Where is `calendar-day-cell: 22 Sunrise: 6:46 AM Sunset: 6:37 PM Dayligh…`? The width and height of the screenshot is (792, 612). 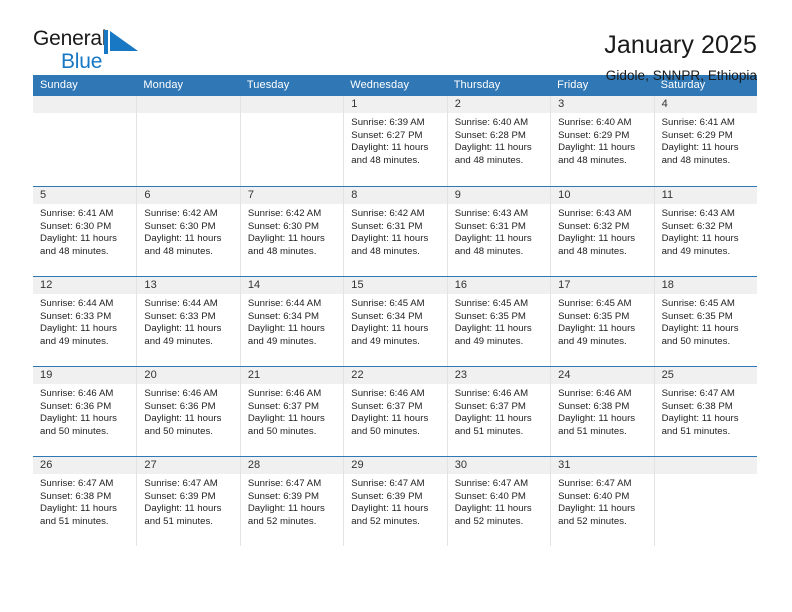
calendar-day-cell: 22 Sunrise: 6:46 AM Sunset: 6:37 PM Dayligh… is located at coordinates (395, 411).